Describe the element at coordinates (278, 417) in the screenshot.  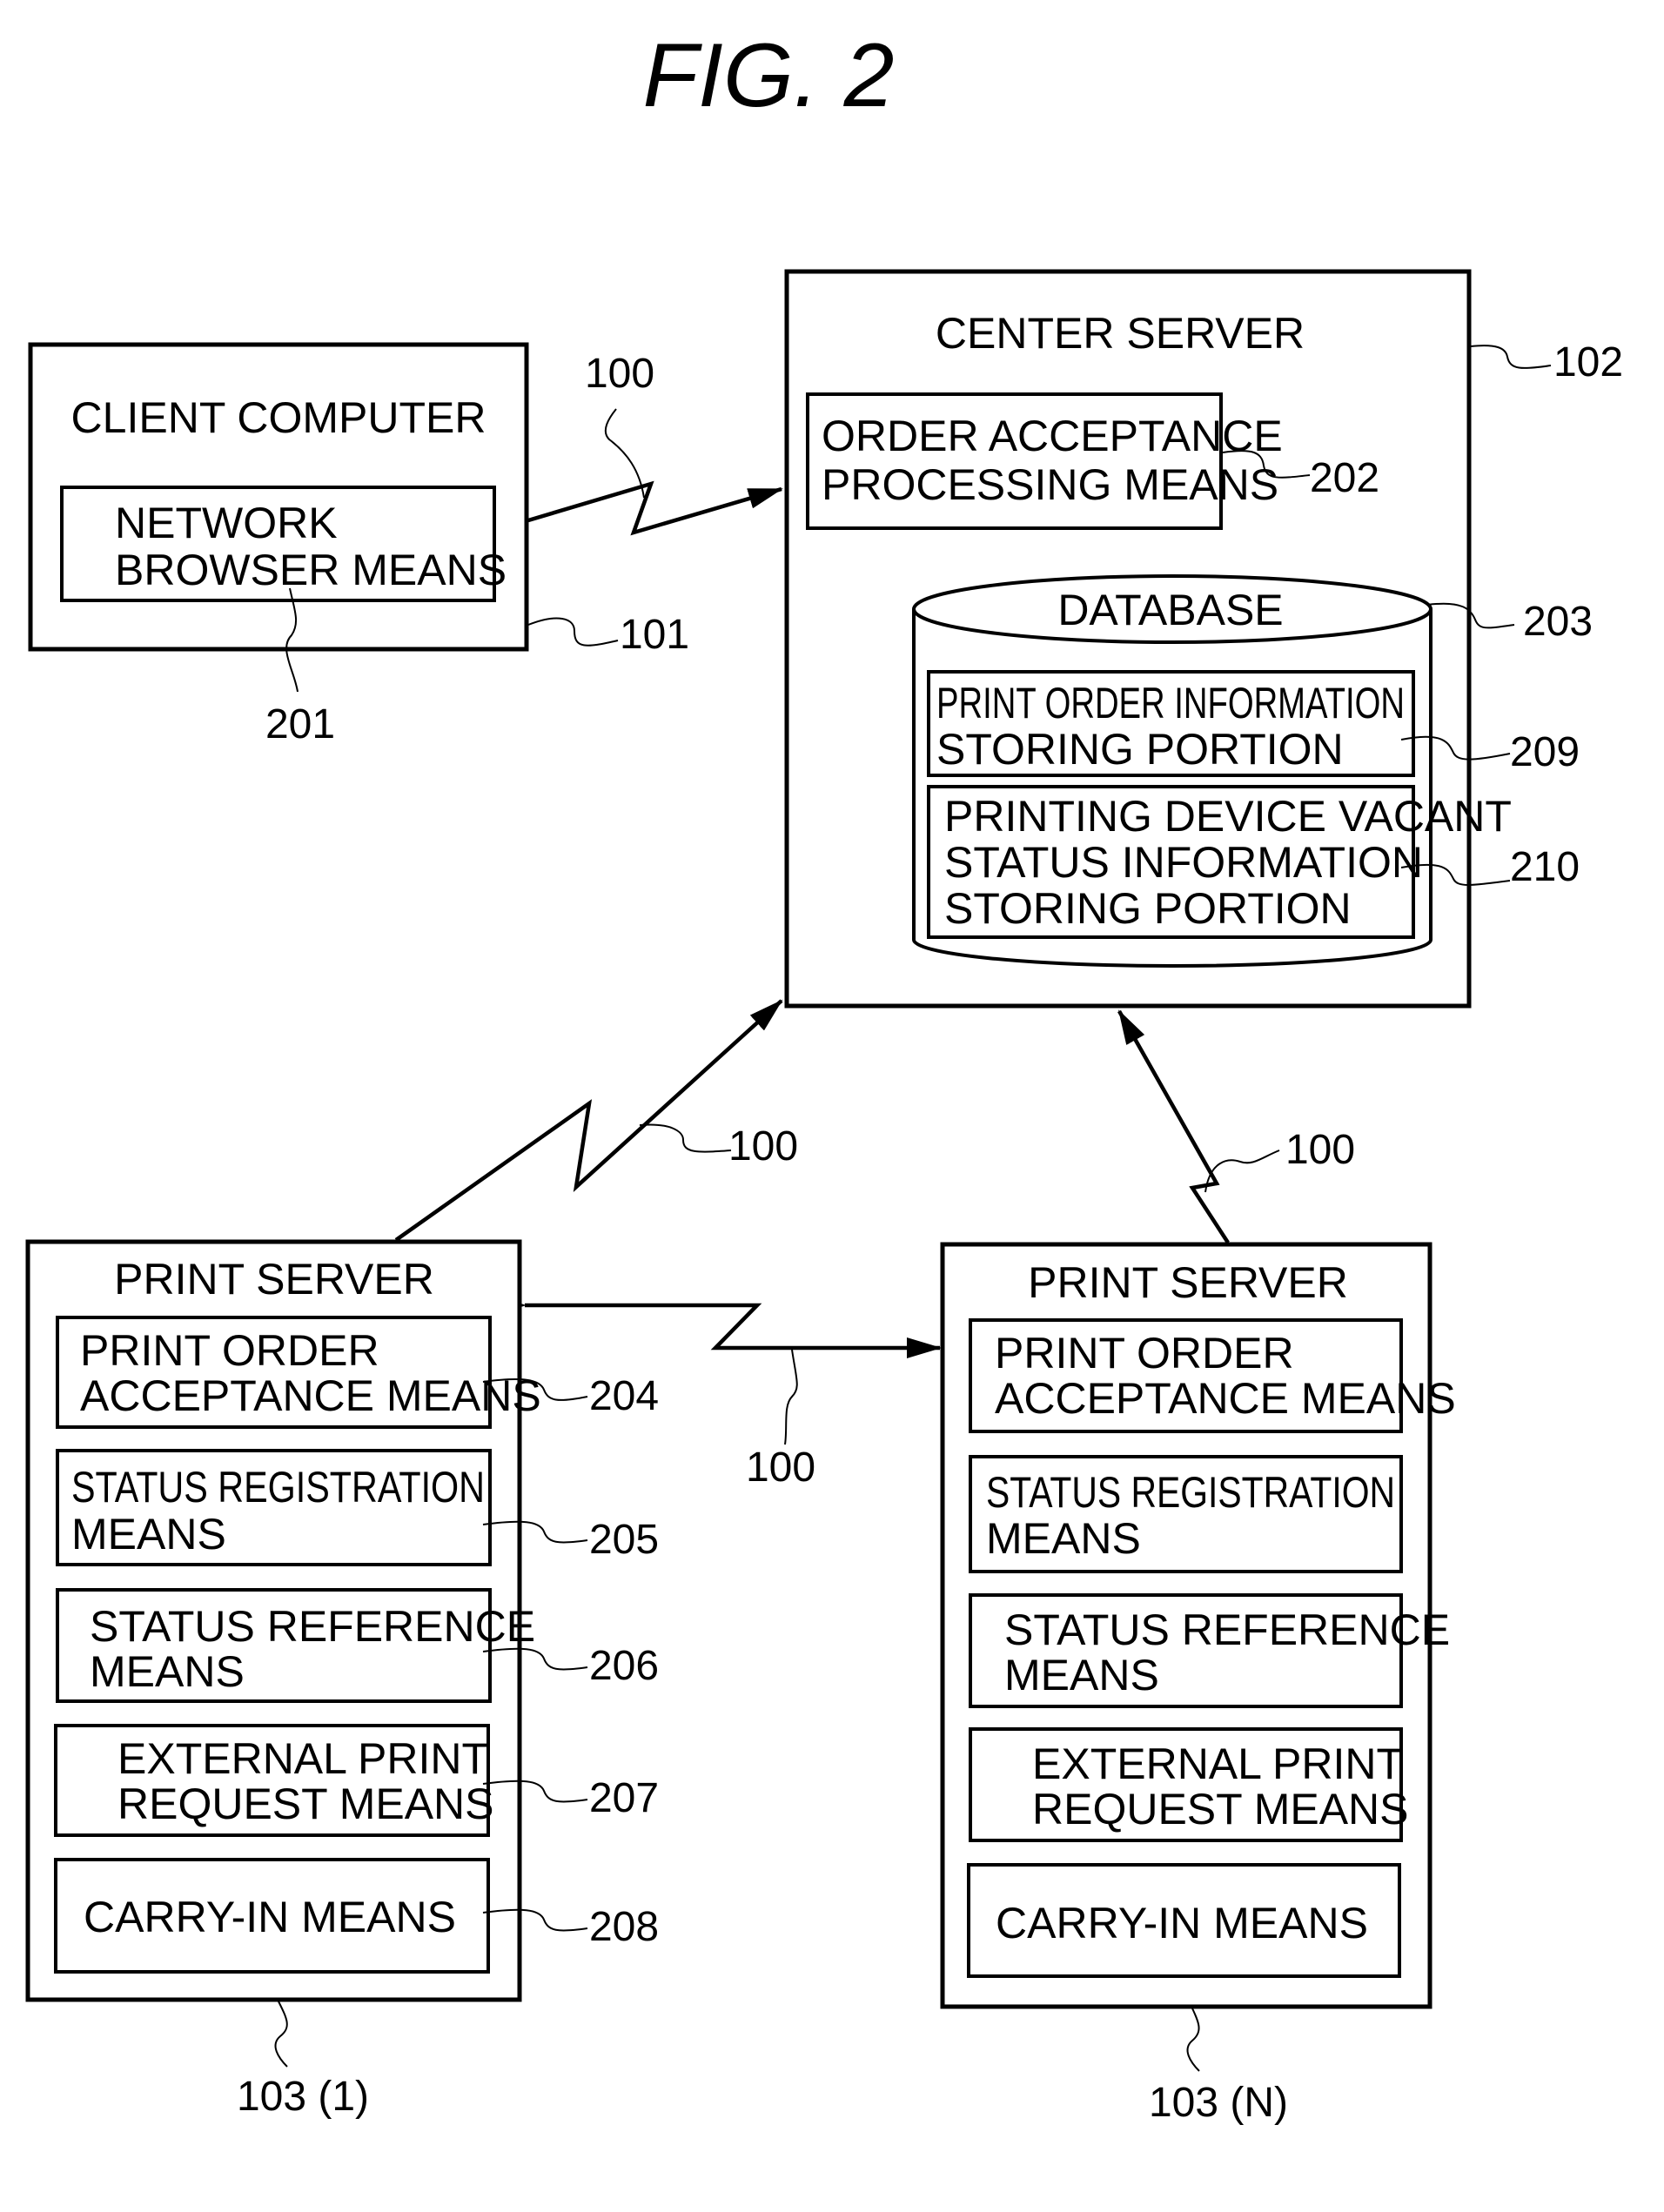
I see `client-computer-title: CLIENT COMPUTER` at that location.